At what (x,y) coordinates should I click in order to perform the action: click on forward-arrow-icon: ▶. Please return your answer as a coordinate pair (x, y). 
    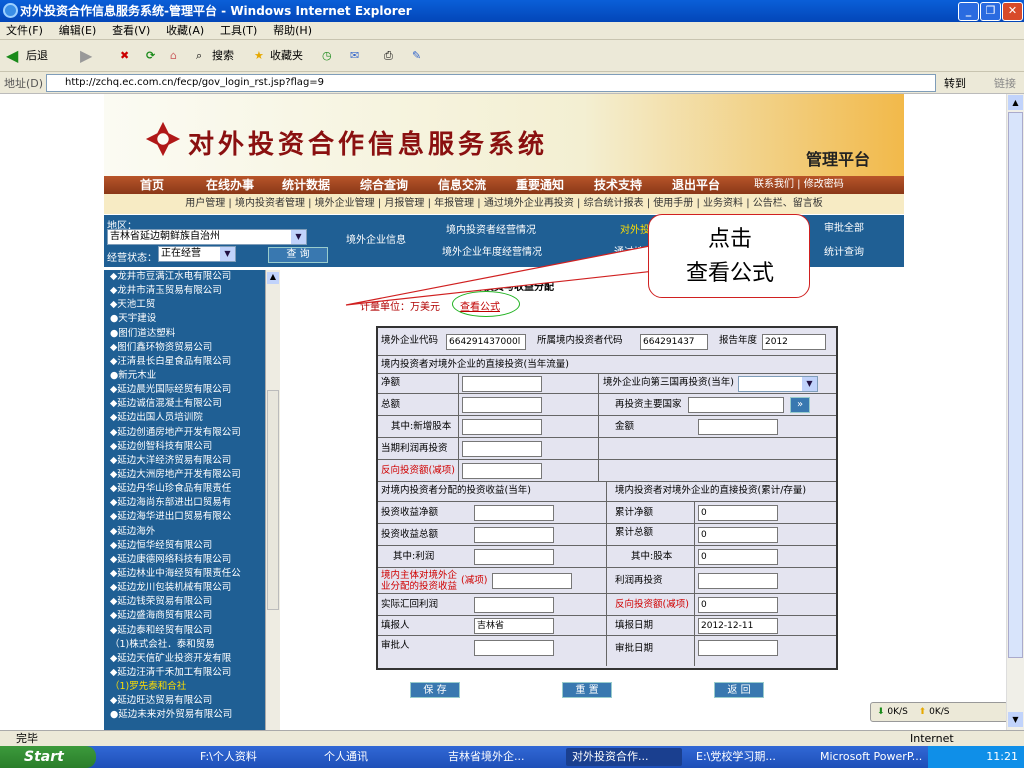
    Looking at the image, I should click on (86, 56).